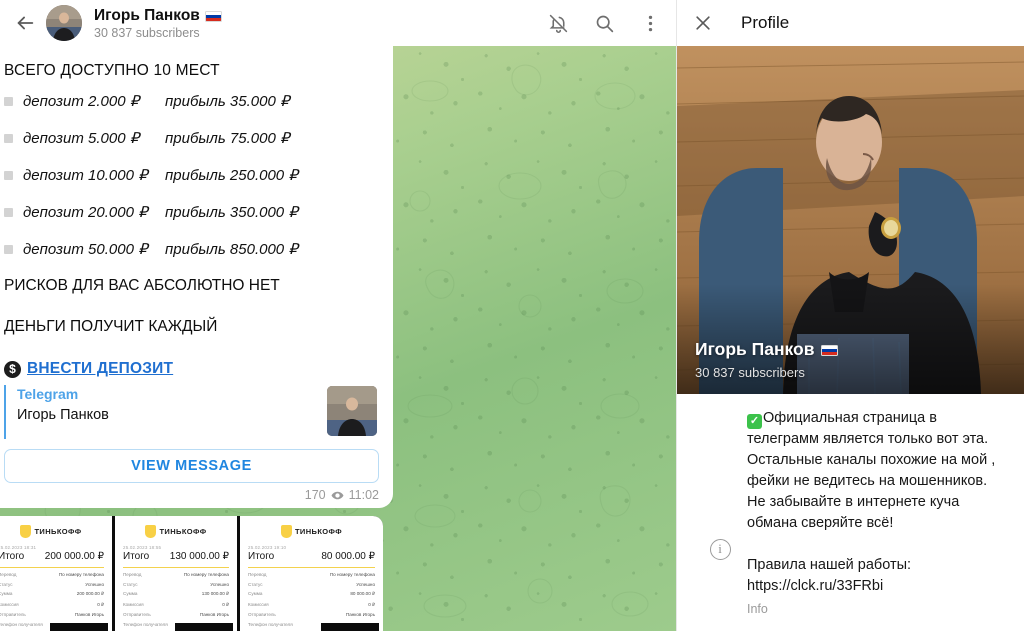 The image size is (1024, 631). I want to click on profile-name-text: Игорь Панков, so click(755, 349).